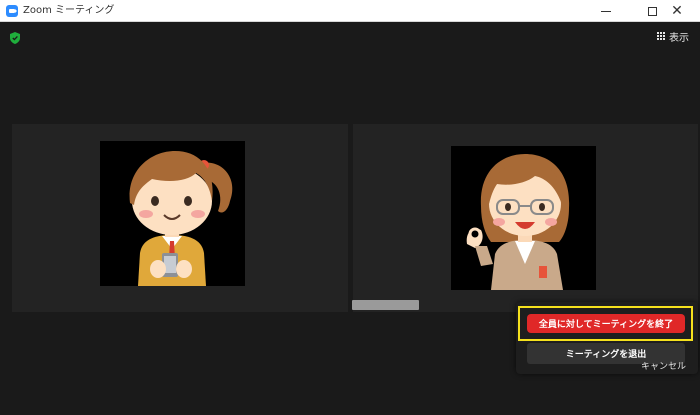 This screenshot has width=700, height=415. I want to click on view-button-label: 表示, so click(679, 38).